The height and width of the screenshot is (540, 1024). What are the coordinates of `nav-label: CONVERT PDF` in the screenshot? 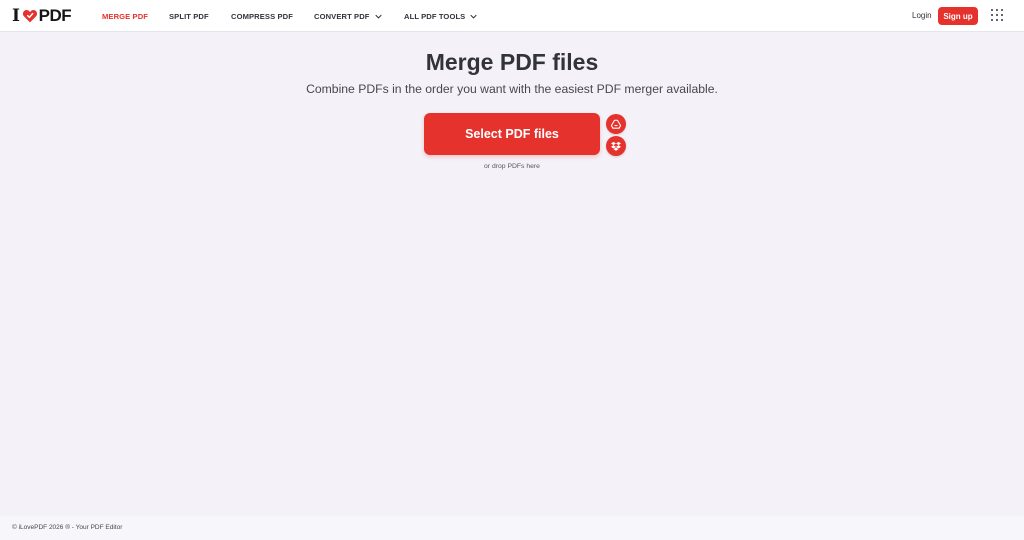 It's located at (342, 16).